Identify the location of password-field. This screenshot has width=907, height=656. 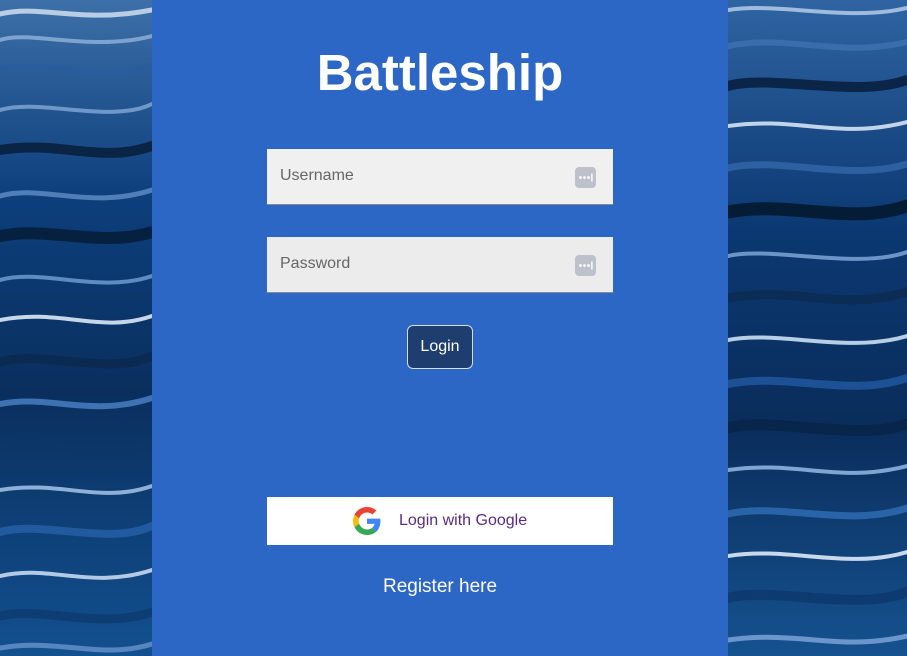
(440, 265).